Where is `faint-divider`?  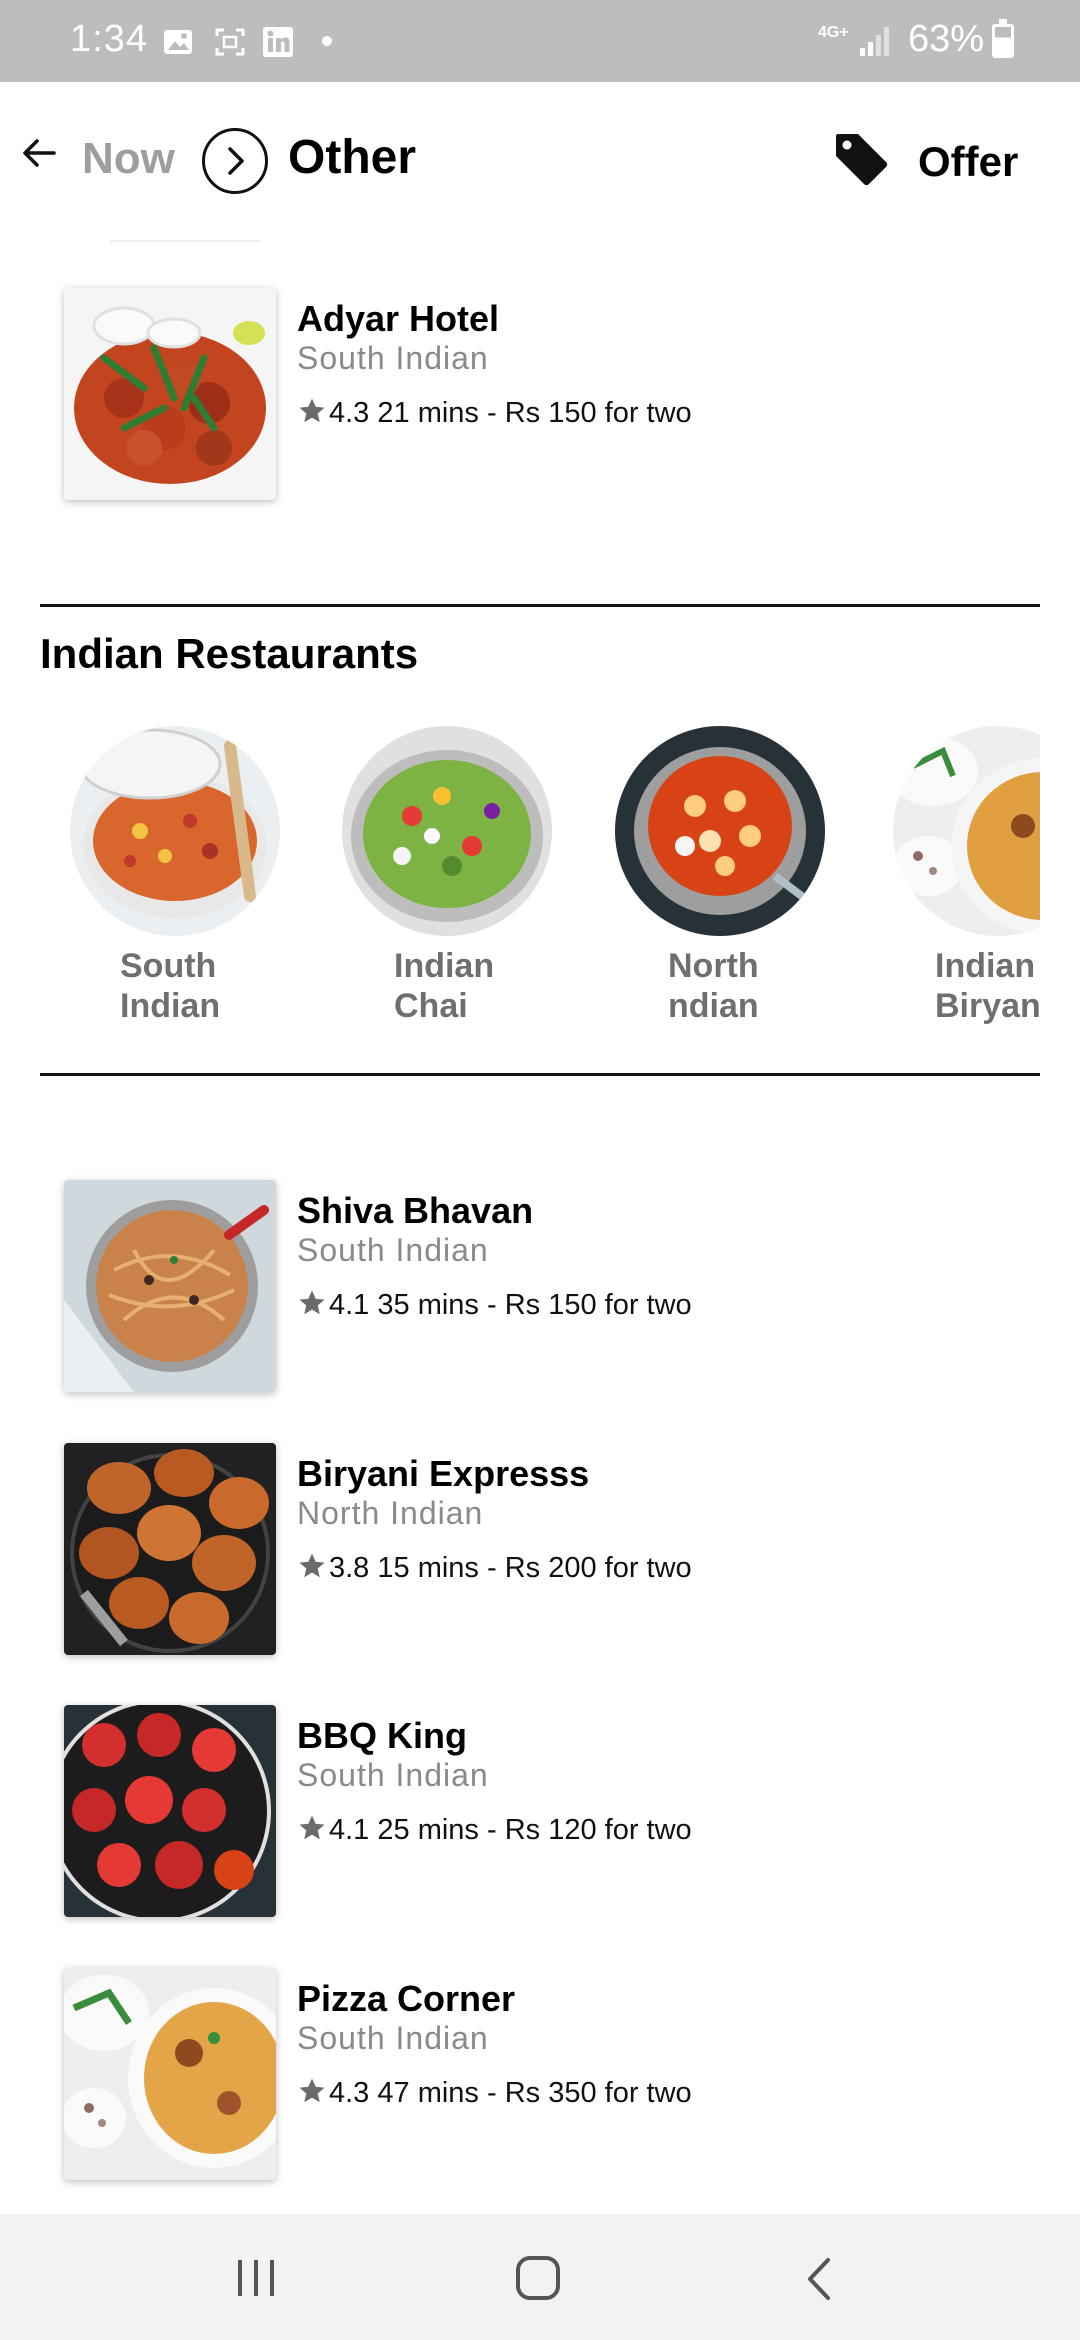 faint-divider is located at coordinates (185, 241).